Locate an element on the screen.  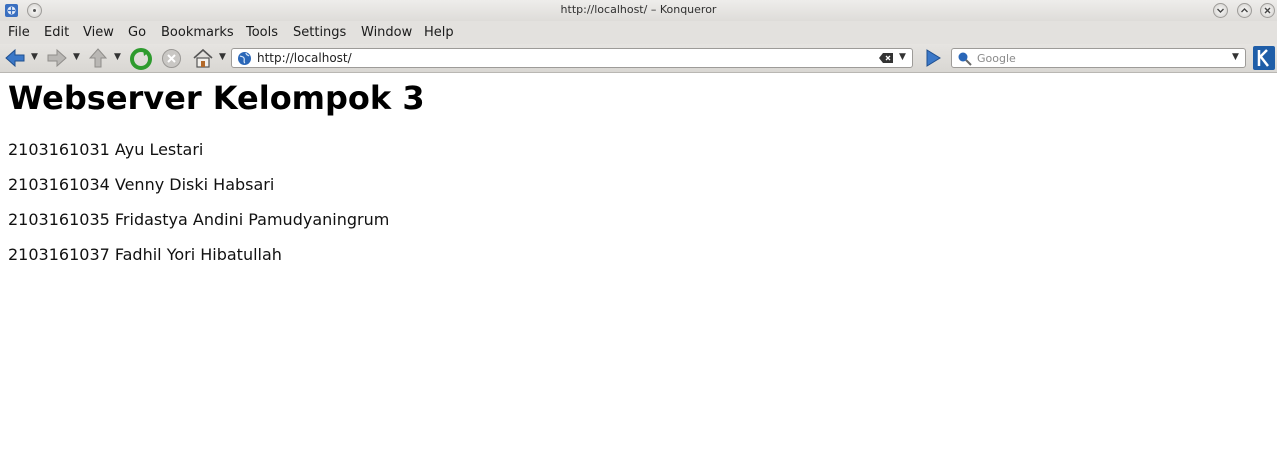
location-bar: http://localhost/ ▼ is located at coordinates (572, 58).